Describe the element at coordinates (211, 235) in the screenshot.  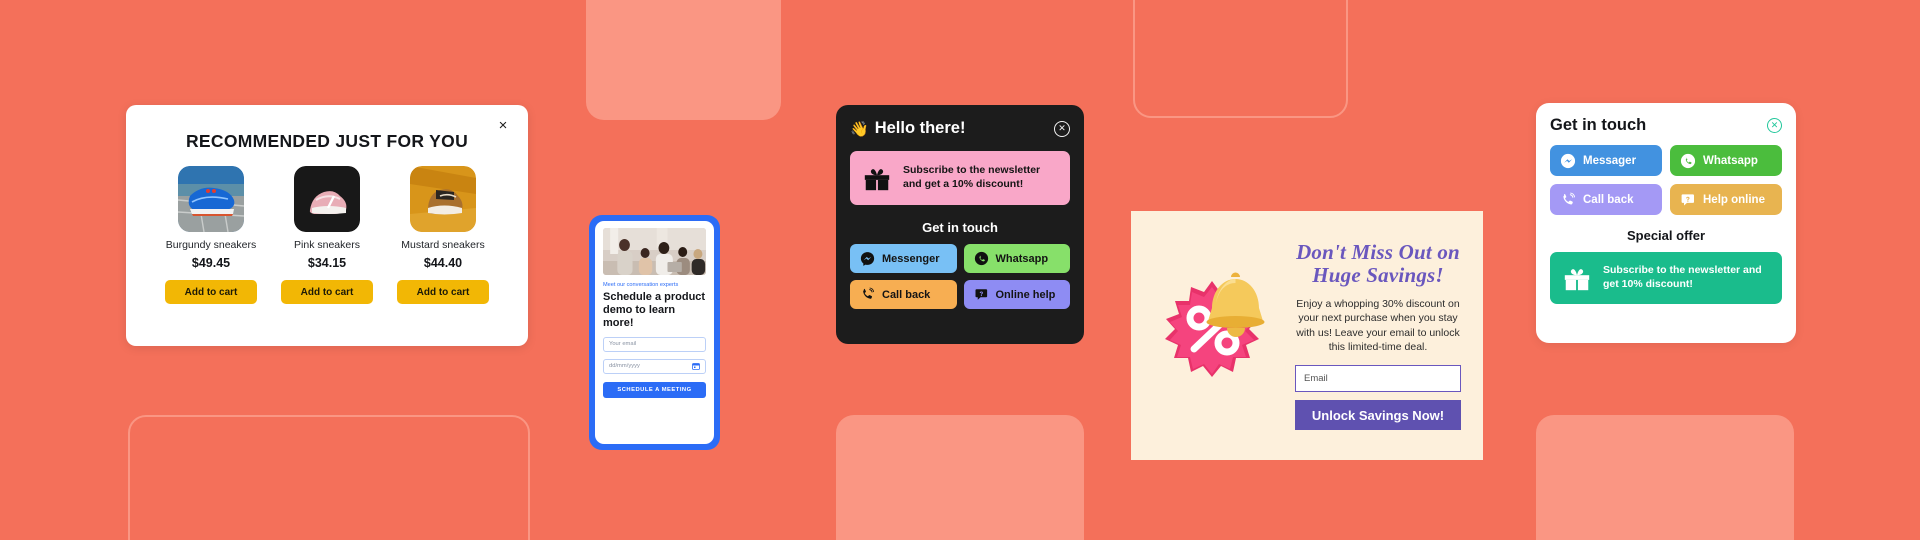
I see `list-item: Burgundy sneakers $49.45 Add to cart` at that location.